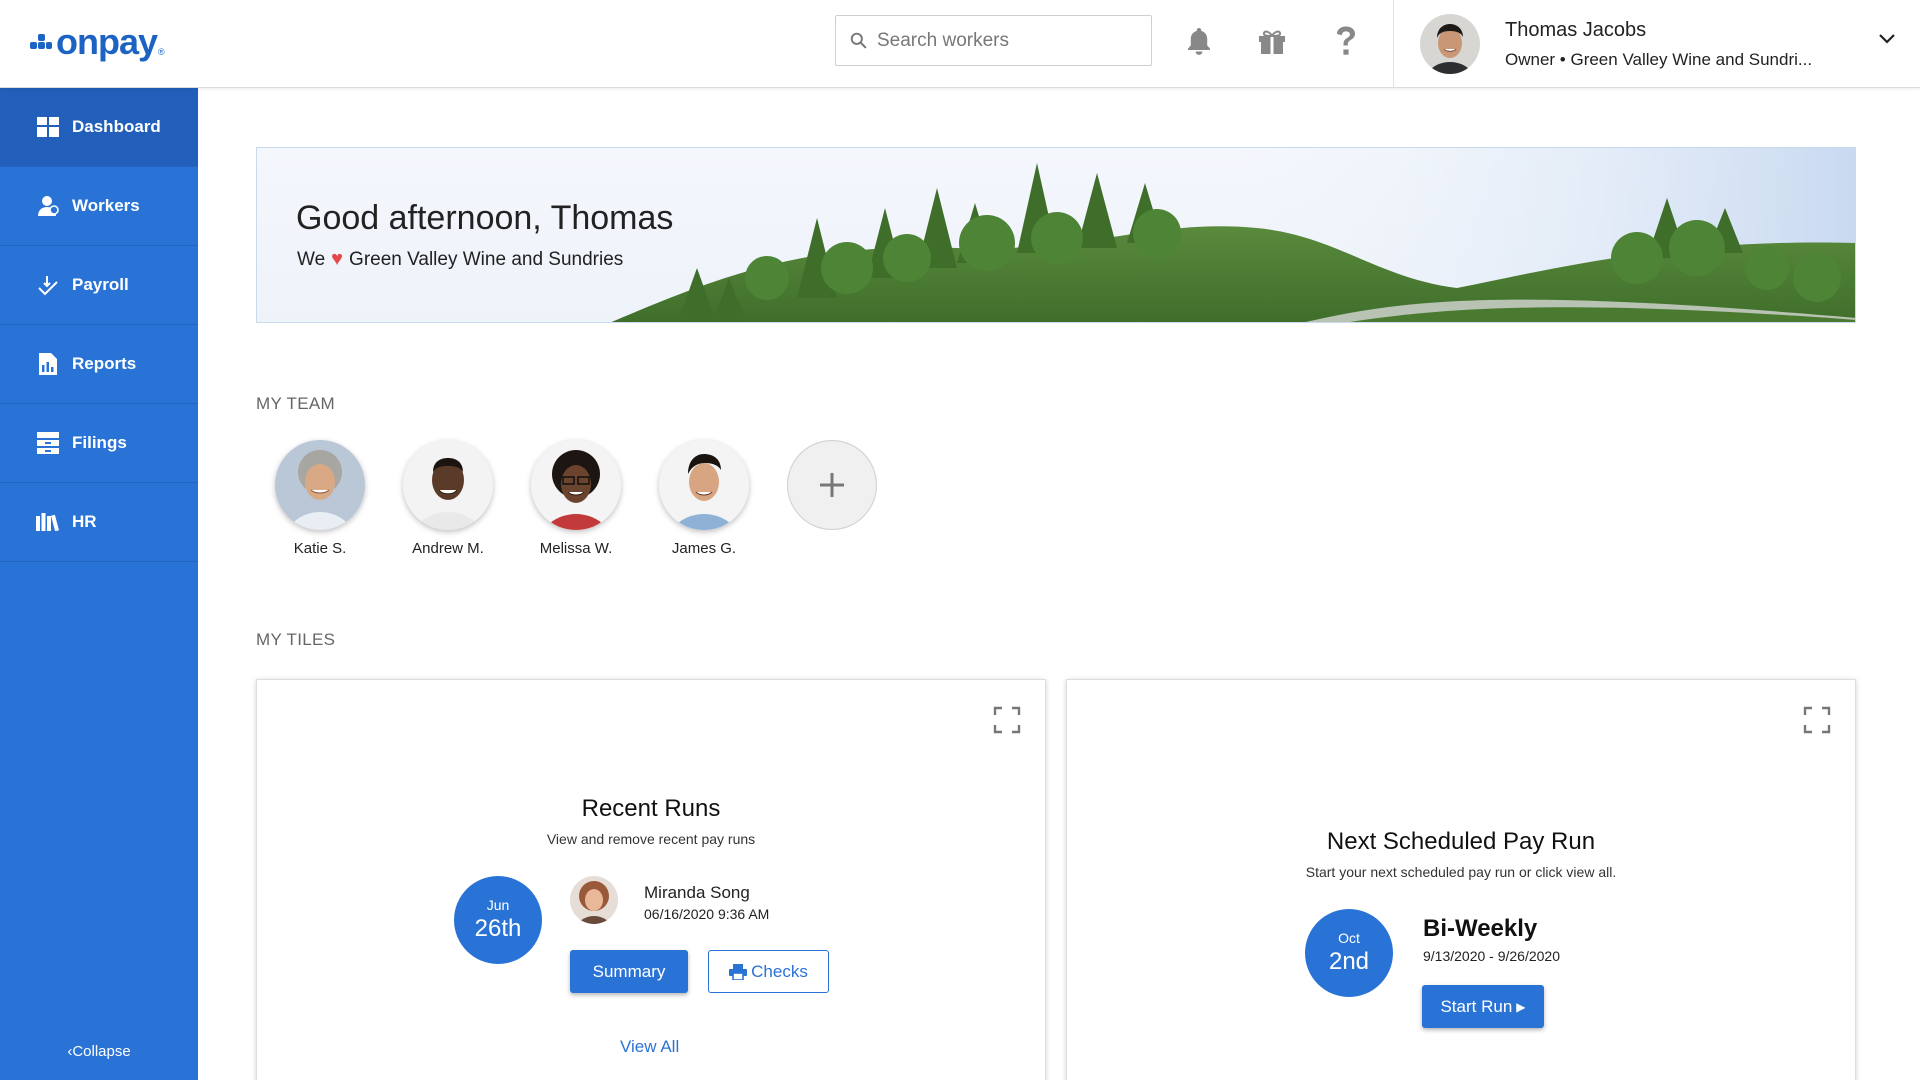  I want to click on run-month: Jun, so click(498, 905).